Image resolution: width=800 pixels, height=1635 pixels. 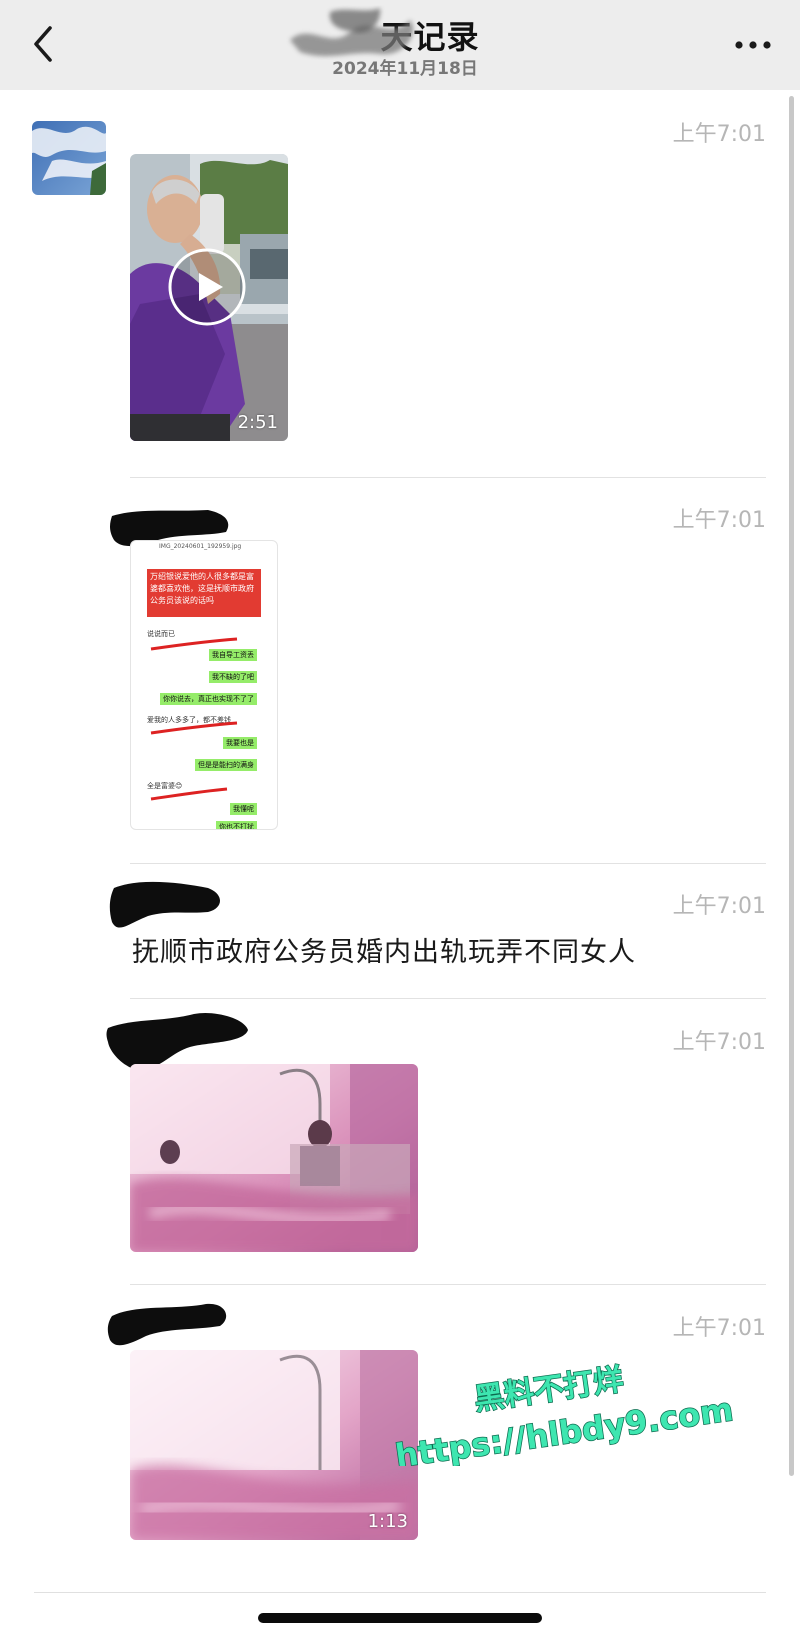 What do you see at coordinates (200, 546) in the screenshot?
I see `screenshot-filename: IMG_20240601_192959.jpg` at bounding box center [200, 546].